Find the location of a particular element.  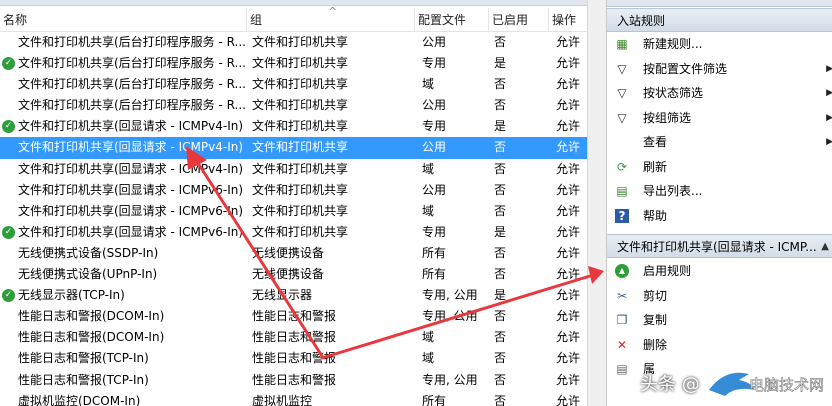

action-label: 删除 is located at coordinates (655, 344).